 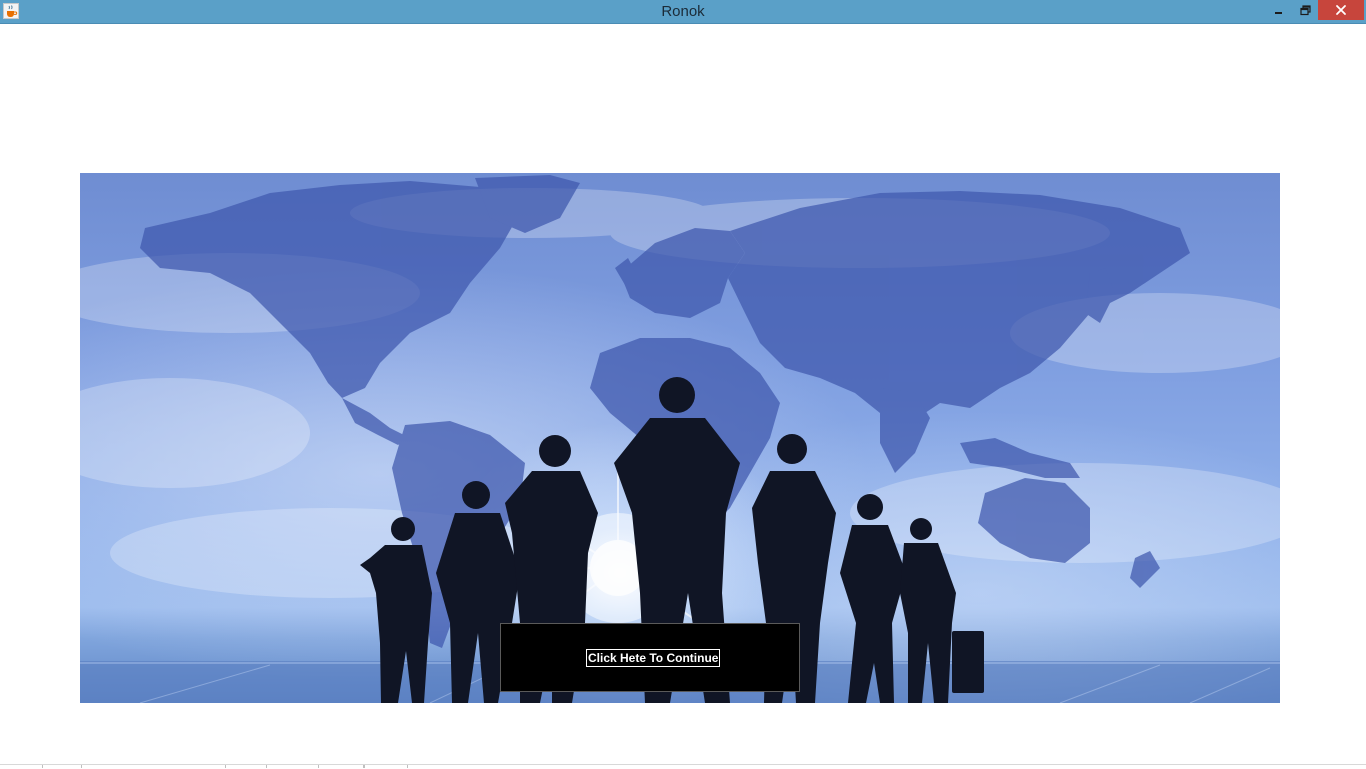 I want to click on close-button, so click(x=1341, y=10).